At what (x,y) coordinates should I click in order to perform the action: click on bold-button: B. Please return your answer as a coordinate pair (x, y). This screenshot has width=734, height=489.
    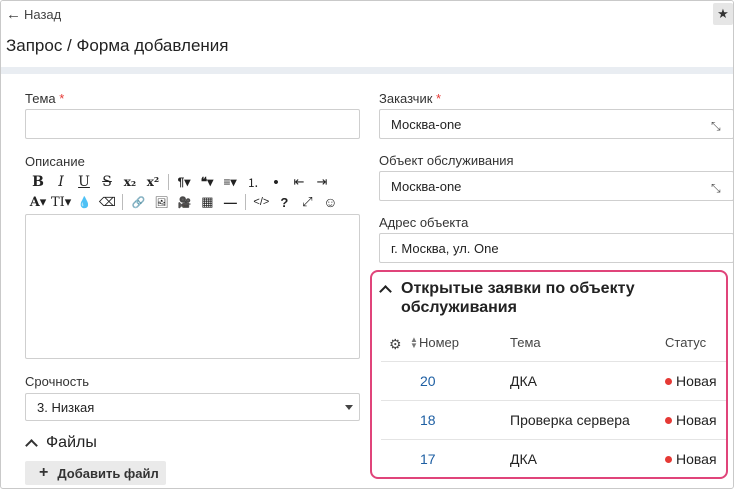
    Looking at the image, I should click on (38, 182).